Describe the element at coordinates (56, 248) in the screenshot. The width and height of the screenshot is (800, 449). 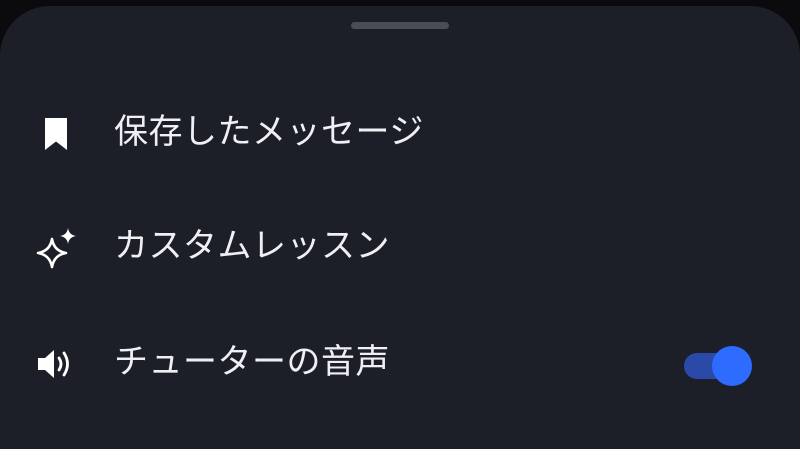
I see `sparkles-icon` at that location.